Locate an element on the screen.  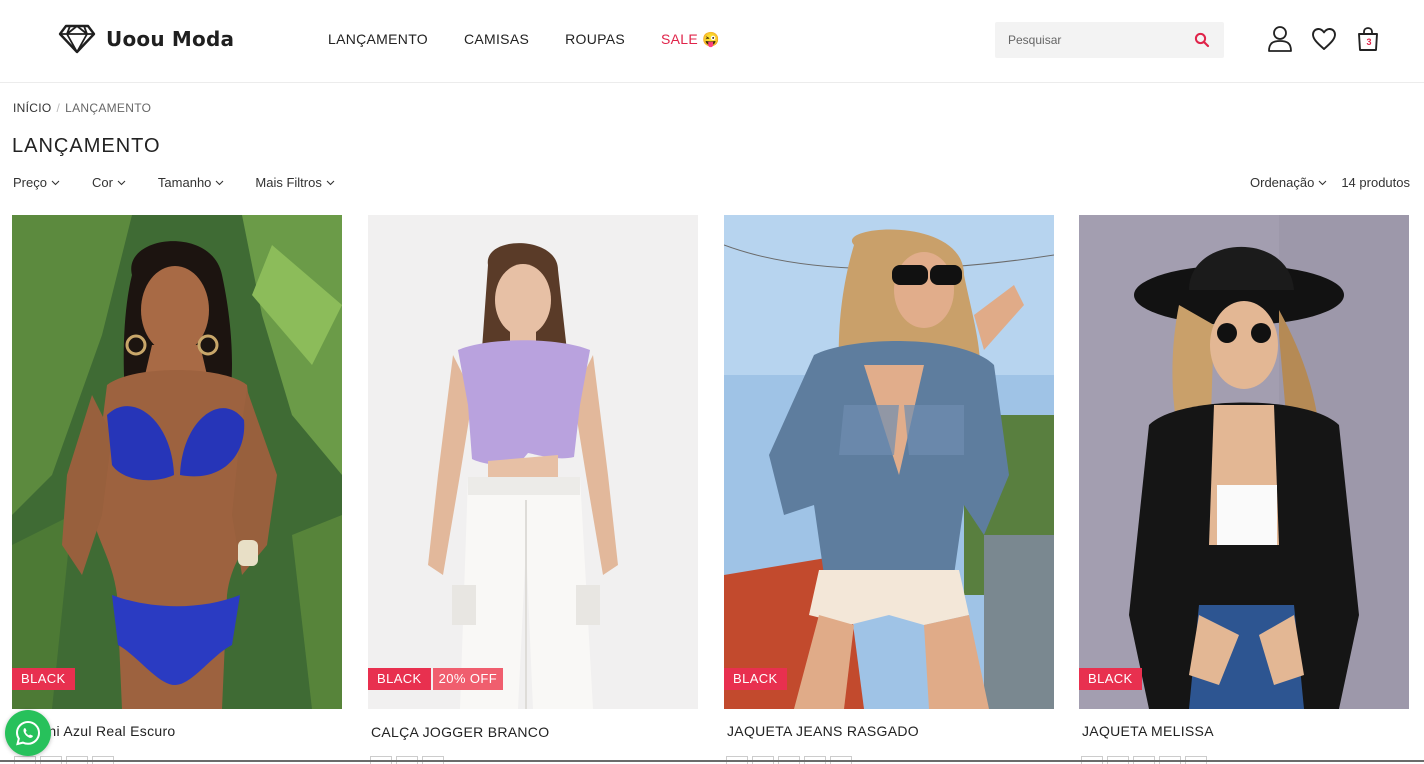
search-icon is located at coordinates (1202, 40).